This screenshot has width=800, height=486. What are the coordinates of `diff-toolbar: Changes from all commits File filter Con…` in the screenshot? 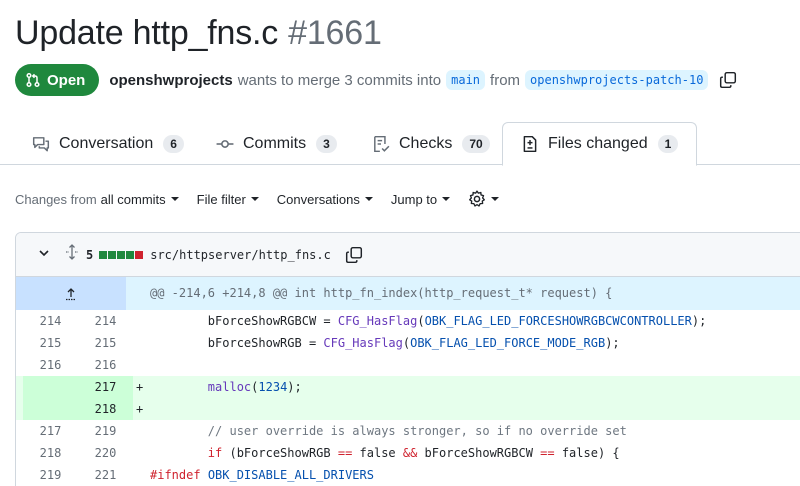 It's located at (266, 199).